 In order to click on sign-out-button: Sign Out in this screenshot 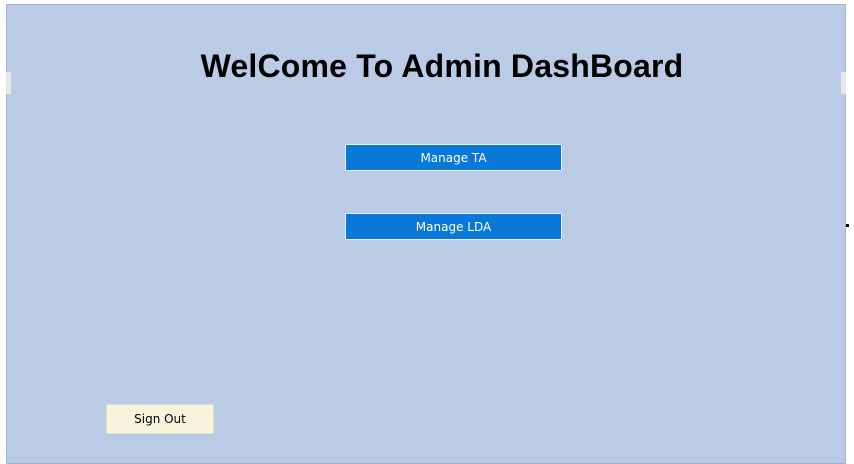, I will do `click(160, 419)`.